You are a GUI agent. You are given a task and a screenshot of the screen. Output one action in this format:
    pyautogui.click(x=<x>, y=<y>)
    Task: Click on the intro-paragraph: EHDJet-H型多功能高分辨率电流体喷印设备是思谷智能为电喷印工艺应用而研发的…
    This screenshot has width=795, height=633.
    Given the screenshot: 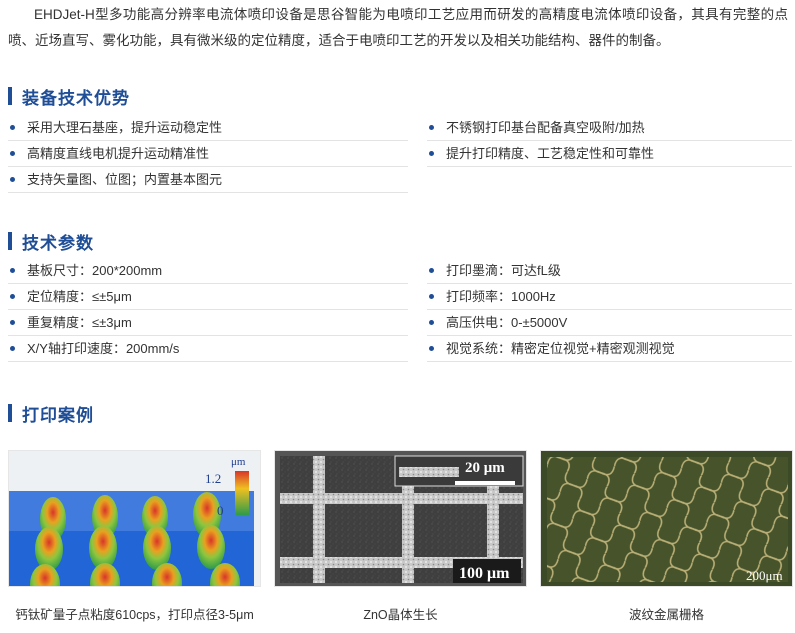 What is the action you would take?
    pyautogui.click(x=398, y=27)
    